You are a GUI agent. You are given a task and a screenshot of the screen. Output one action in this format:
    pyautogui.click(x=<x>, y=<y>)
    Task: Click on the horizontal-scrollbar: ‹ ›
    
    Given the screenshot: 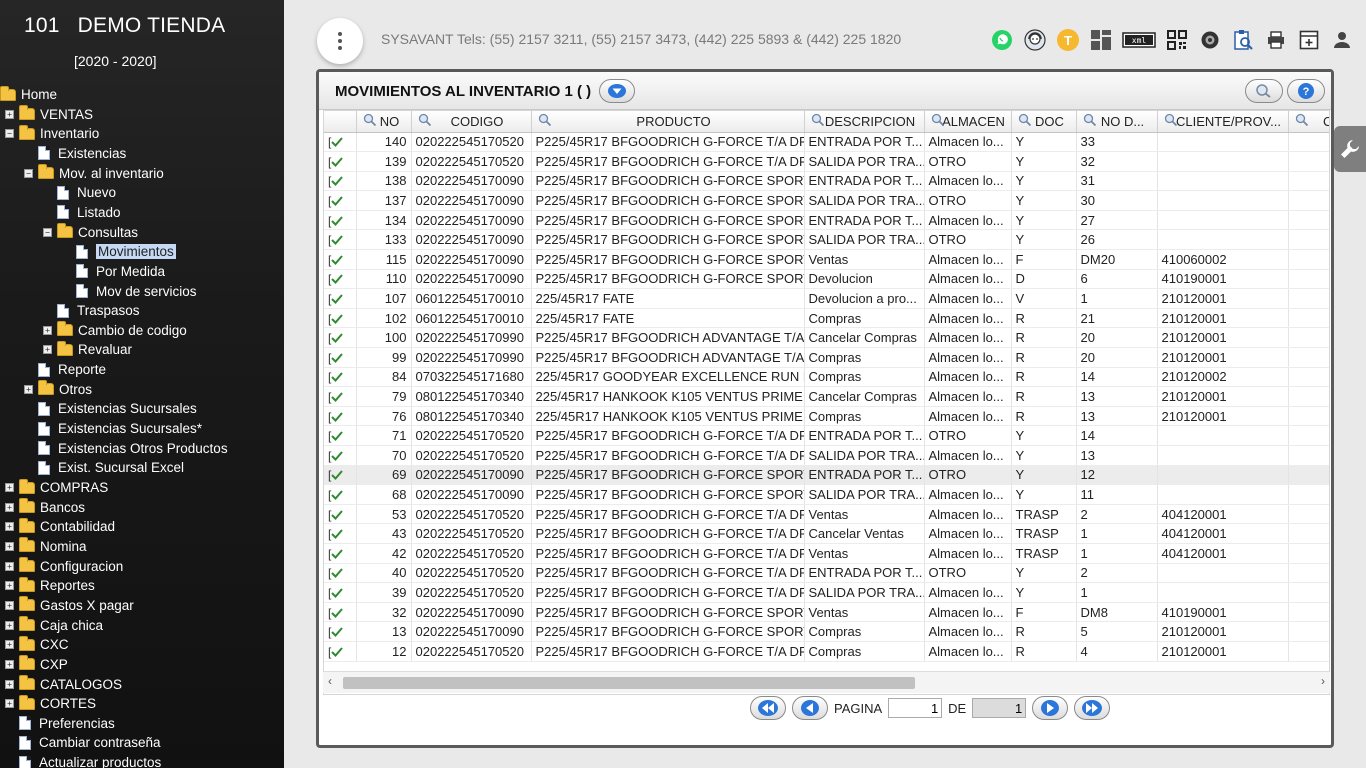 What is the action you would take?
    pyautogui.click(x=826, y=682)
    